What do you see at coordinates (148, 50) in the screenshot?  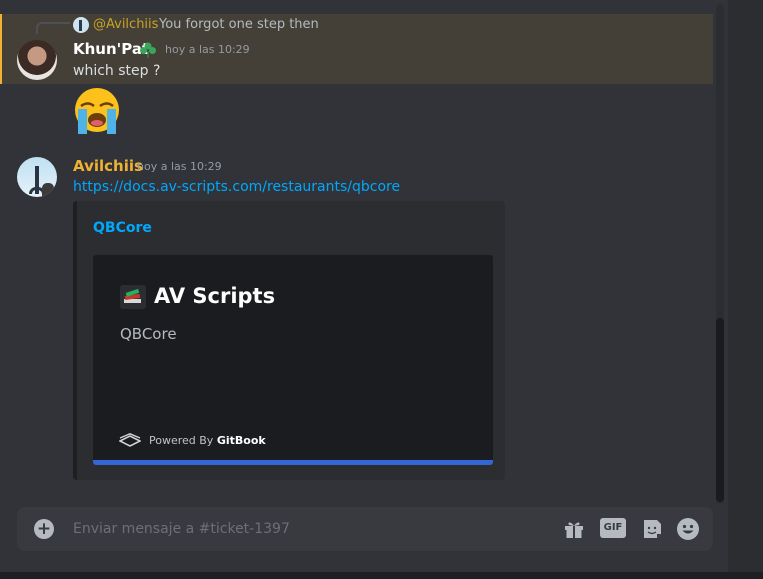 I see `clover-icon` at bounding box center [148, 50].